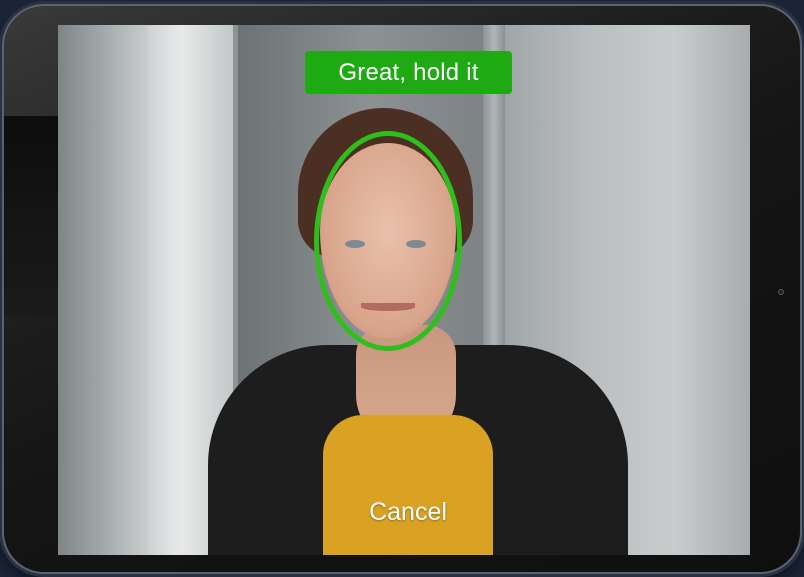 The image size is (804, 577). Describe the element at coordinates (408, 72) in the screenshot. I see `status-message: Great, hold it` at that location.